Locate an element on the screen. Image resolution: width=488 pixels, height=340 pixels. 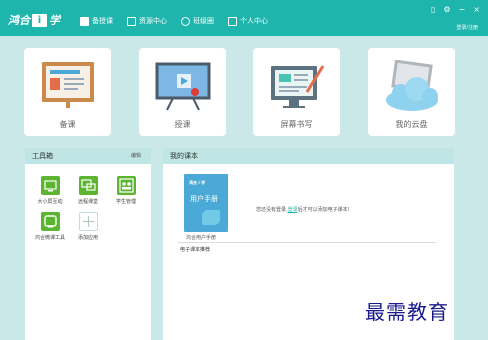
tile-screen-write: 屏幕书写 is located at coordinates (296, 92).